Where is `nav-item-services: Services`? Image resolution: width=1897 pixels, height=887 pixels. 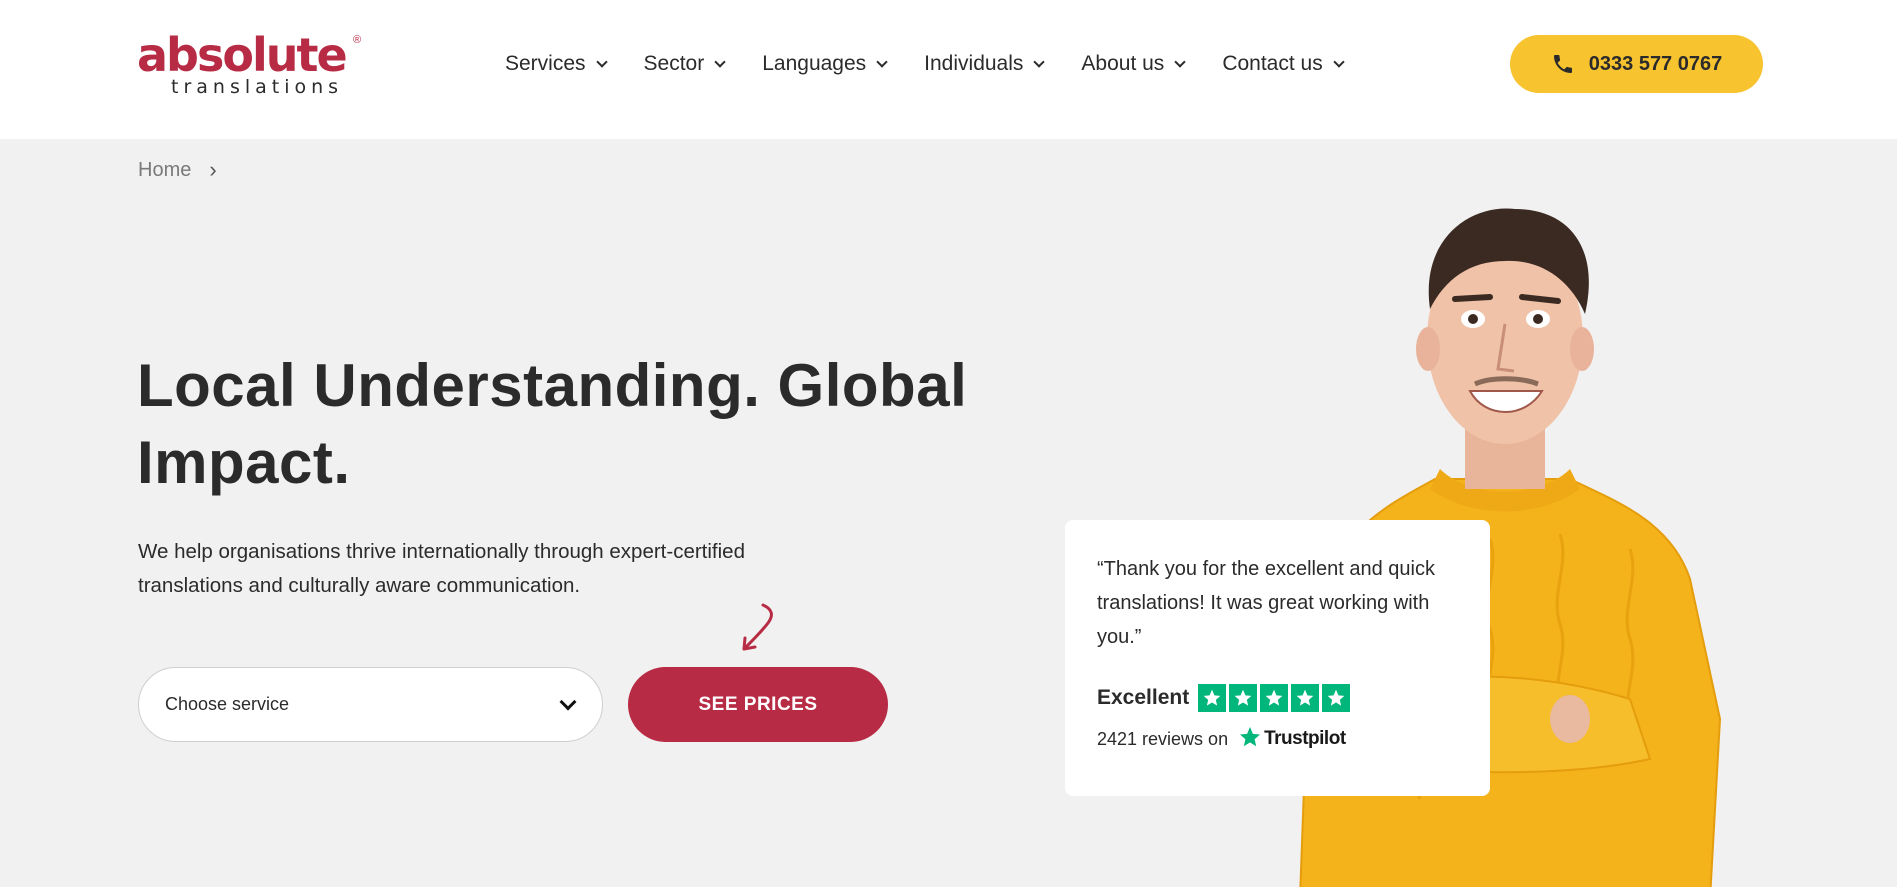 nav-item-services: Services is located at coordinates (556, 64).